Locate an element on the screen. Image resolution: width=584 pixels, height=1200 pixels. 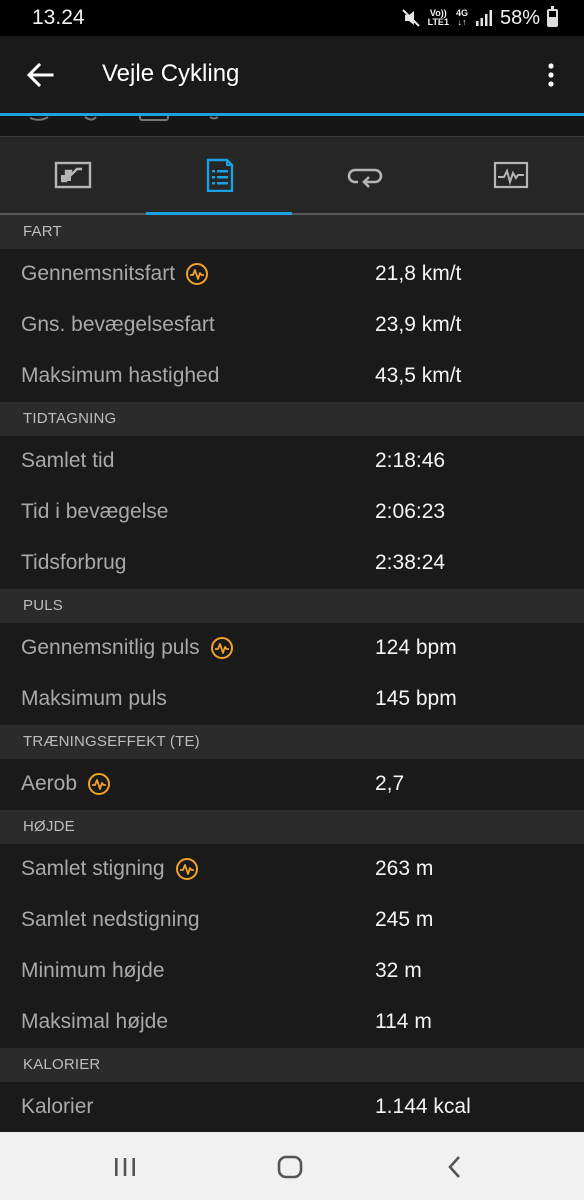
system-nav-bar is located at coordinates (292, 1166).